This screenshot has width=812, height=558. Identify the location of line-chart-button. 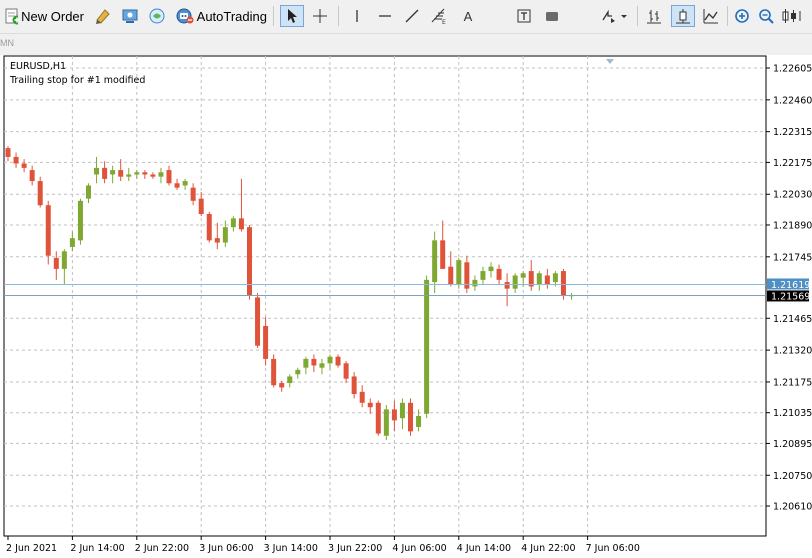
(711, 16).